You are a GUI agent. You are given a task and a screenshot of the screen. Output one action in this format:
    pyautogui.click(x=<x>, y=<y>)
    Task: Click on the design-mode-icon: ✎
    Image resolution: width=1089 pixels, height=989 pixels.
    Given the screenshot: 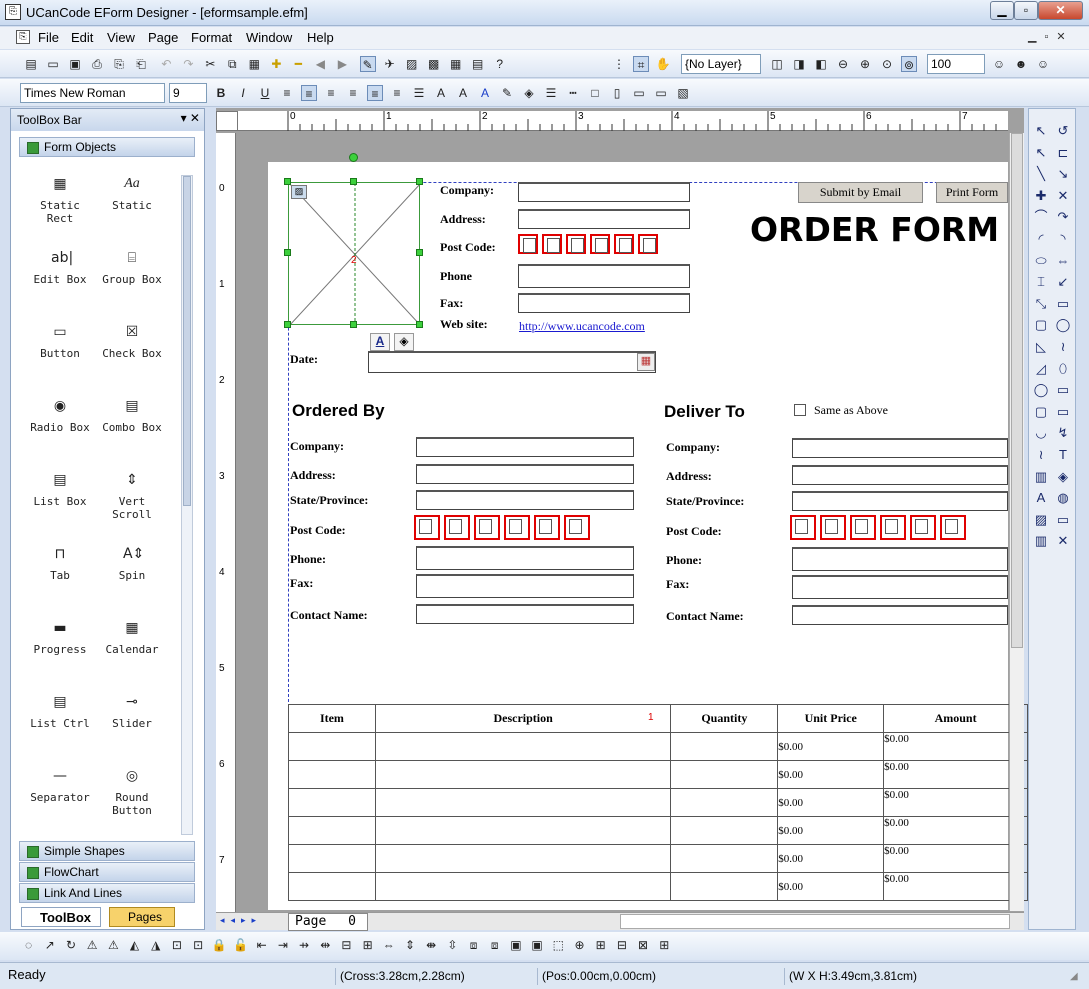 What is the action you would take?
    pyautogui.click(x=367, y=64)
    